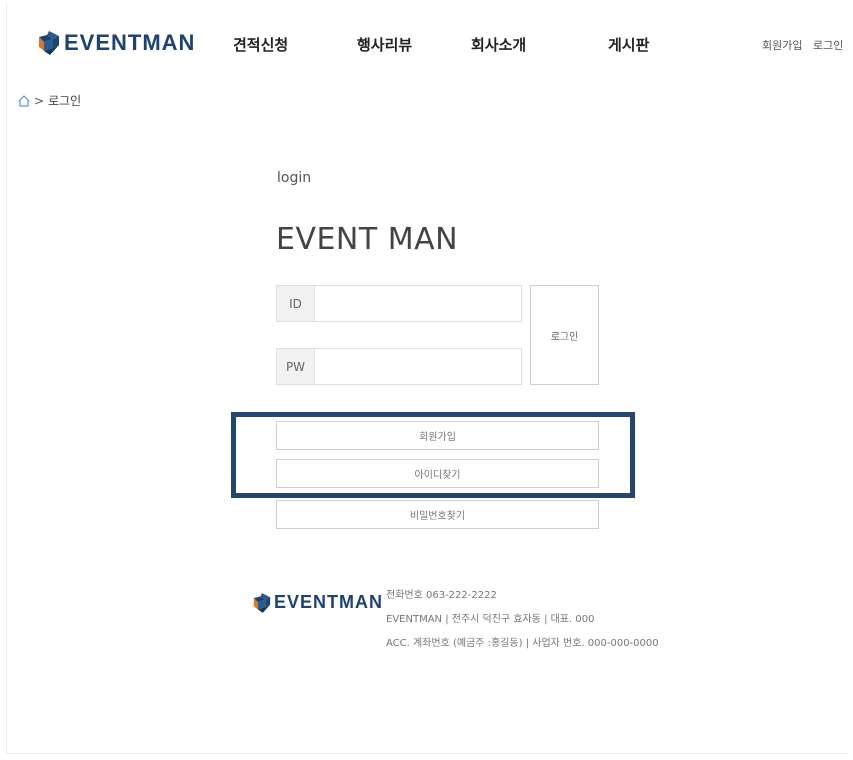 The height and width of the screenshot is (760, 853). Describe the element at coordinates (65, 101) in the screenshot. I see `breadcrumb-current: 로그인` at that location.